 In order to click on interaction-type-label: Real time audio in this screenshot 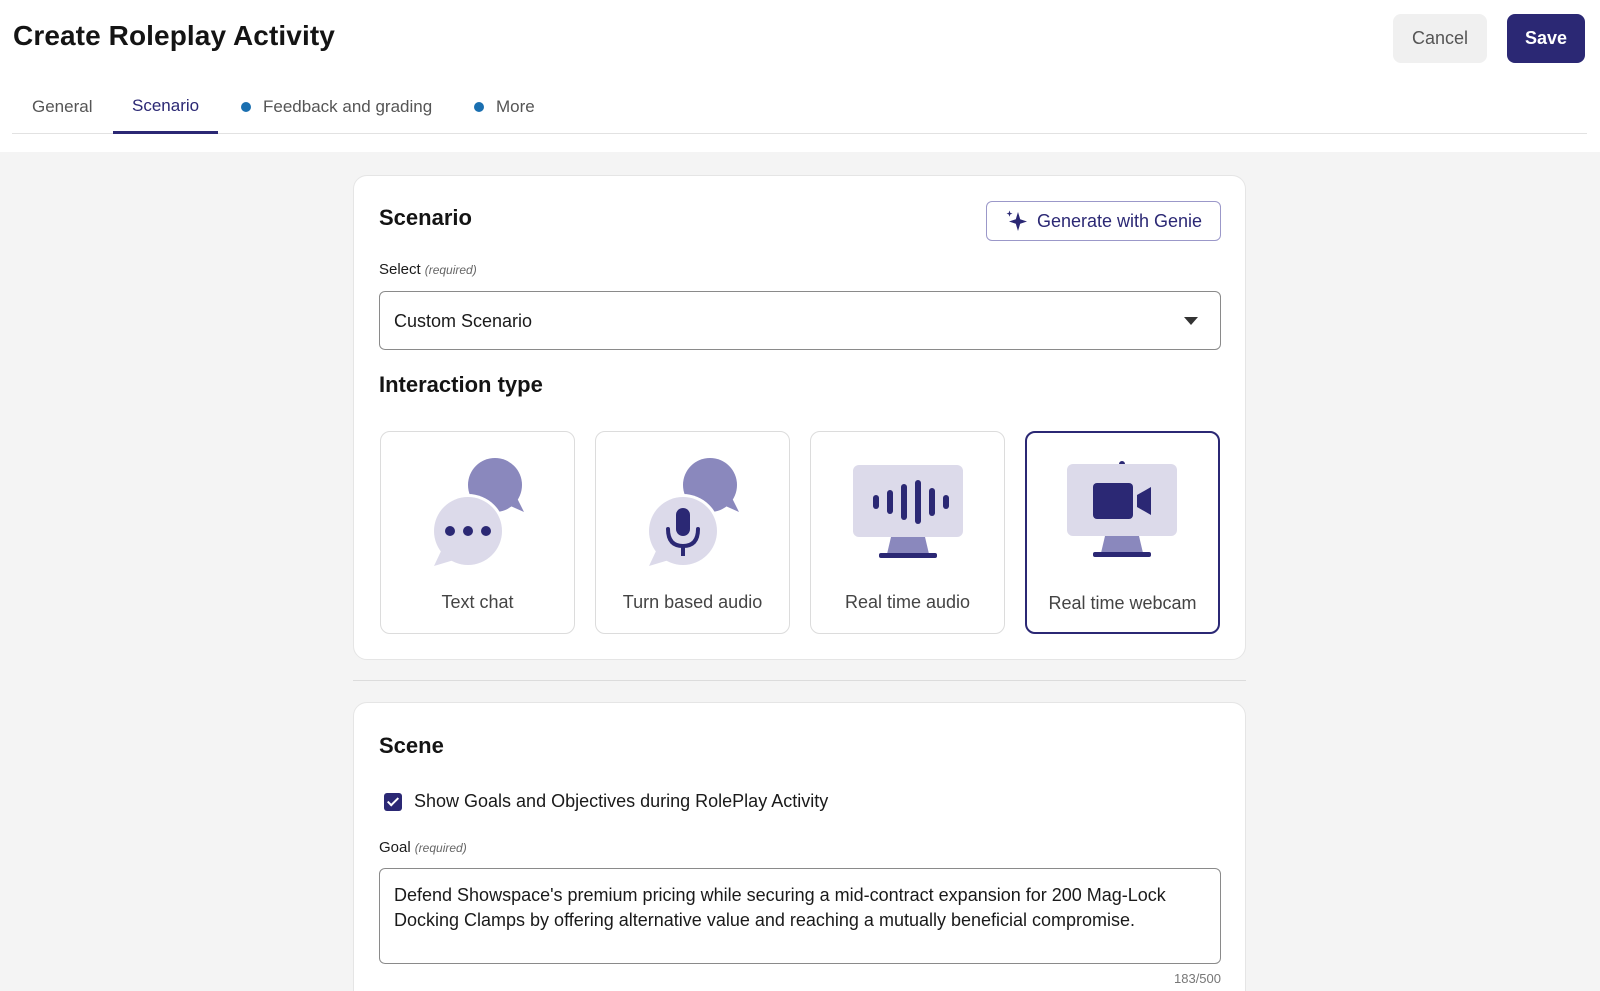, I will do `click(907, 602)`.